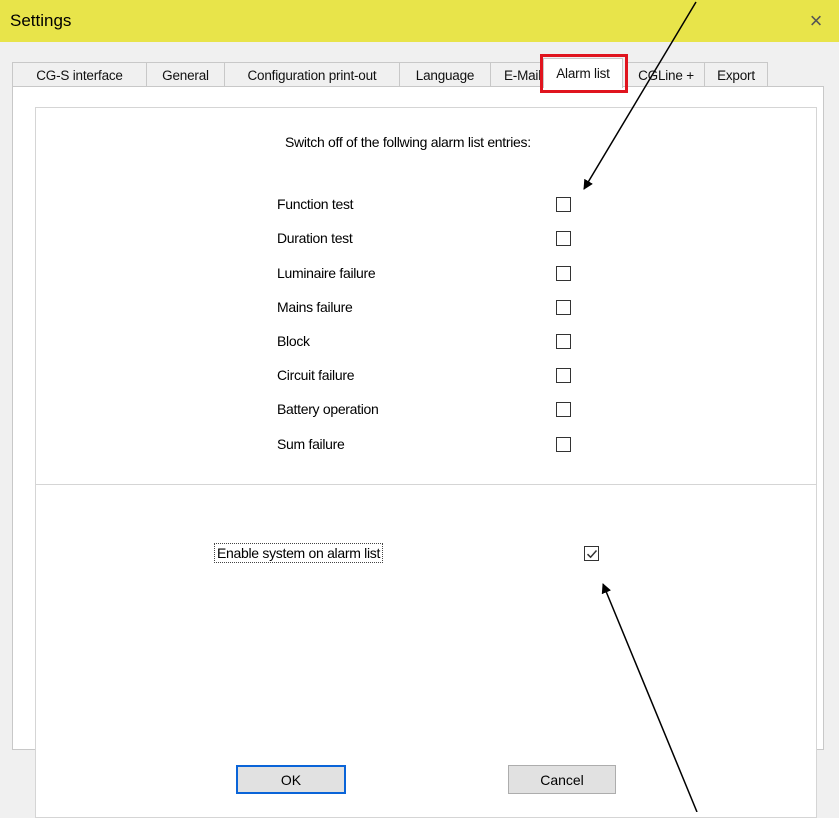 This screenshot has width=839, height=818. What do you see at coordinates (736, 74) in the screenshot?
I see `tab-export: Export` at bounding box center [736, 74].